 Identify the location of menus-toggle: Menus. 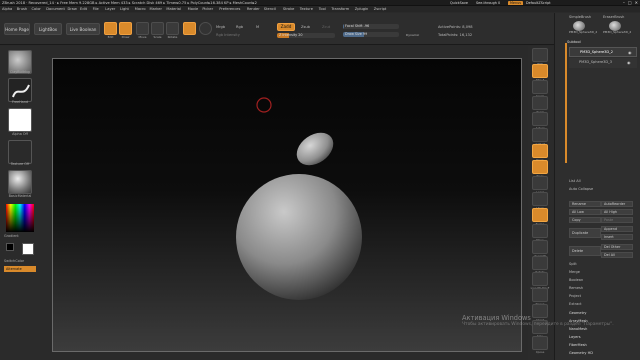
(516, 2).